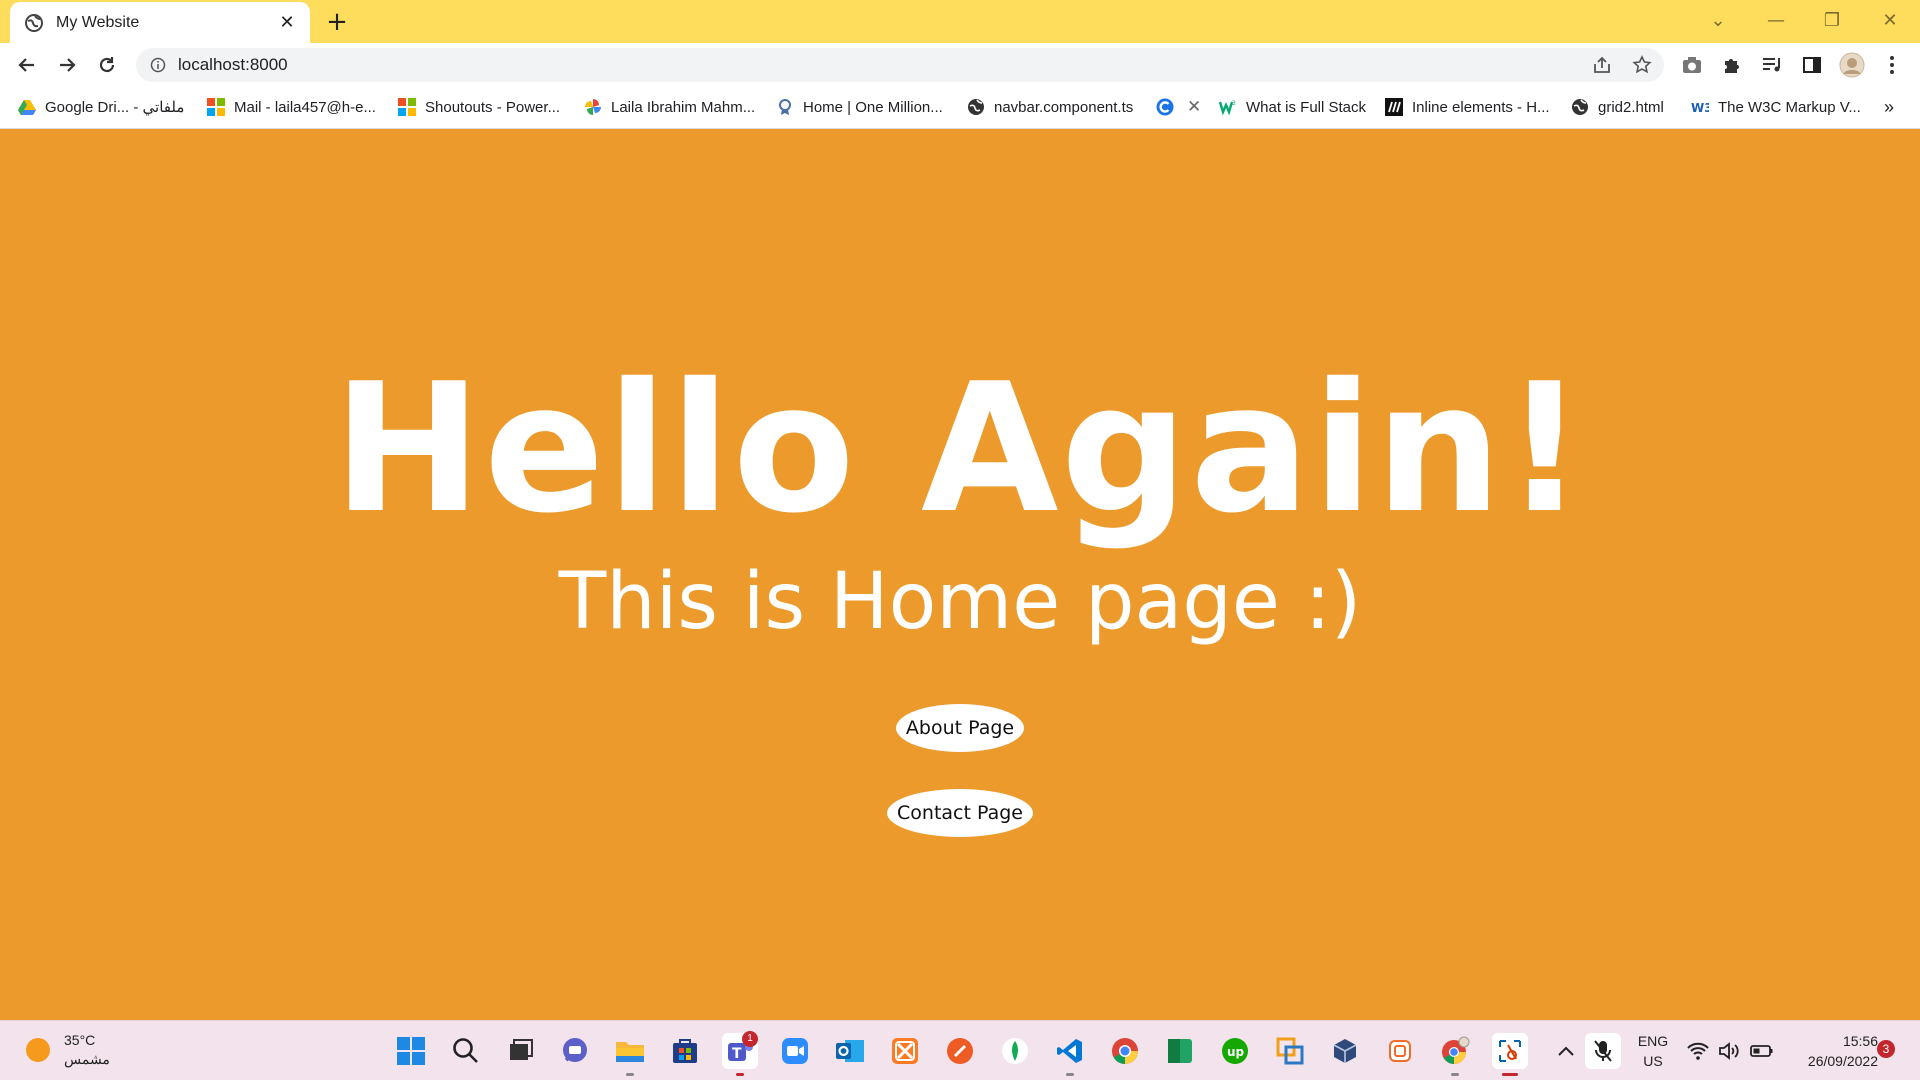 The image size is (1920, 1080). Describe the element at coordinates (68, 1050) in the screenshot. I see `weather-widget: 35°C مشمس` at that location.